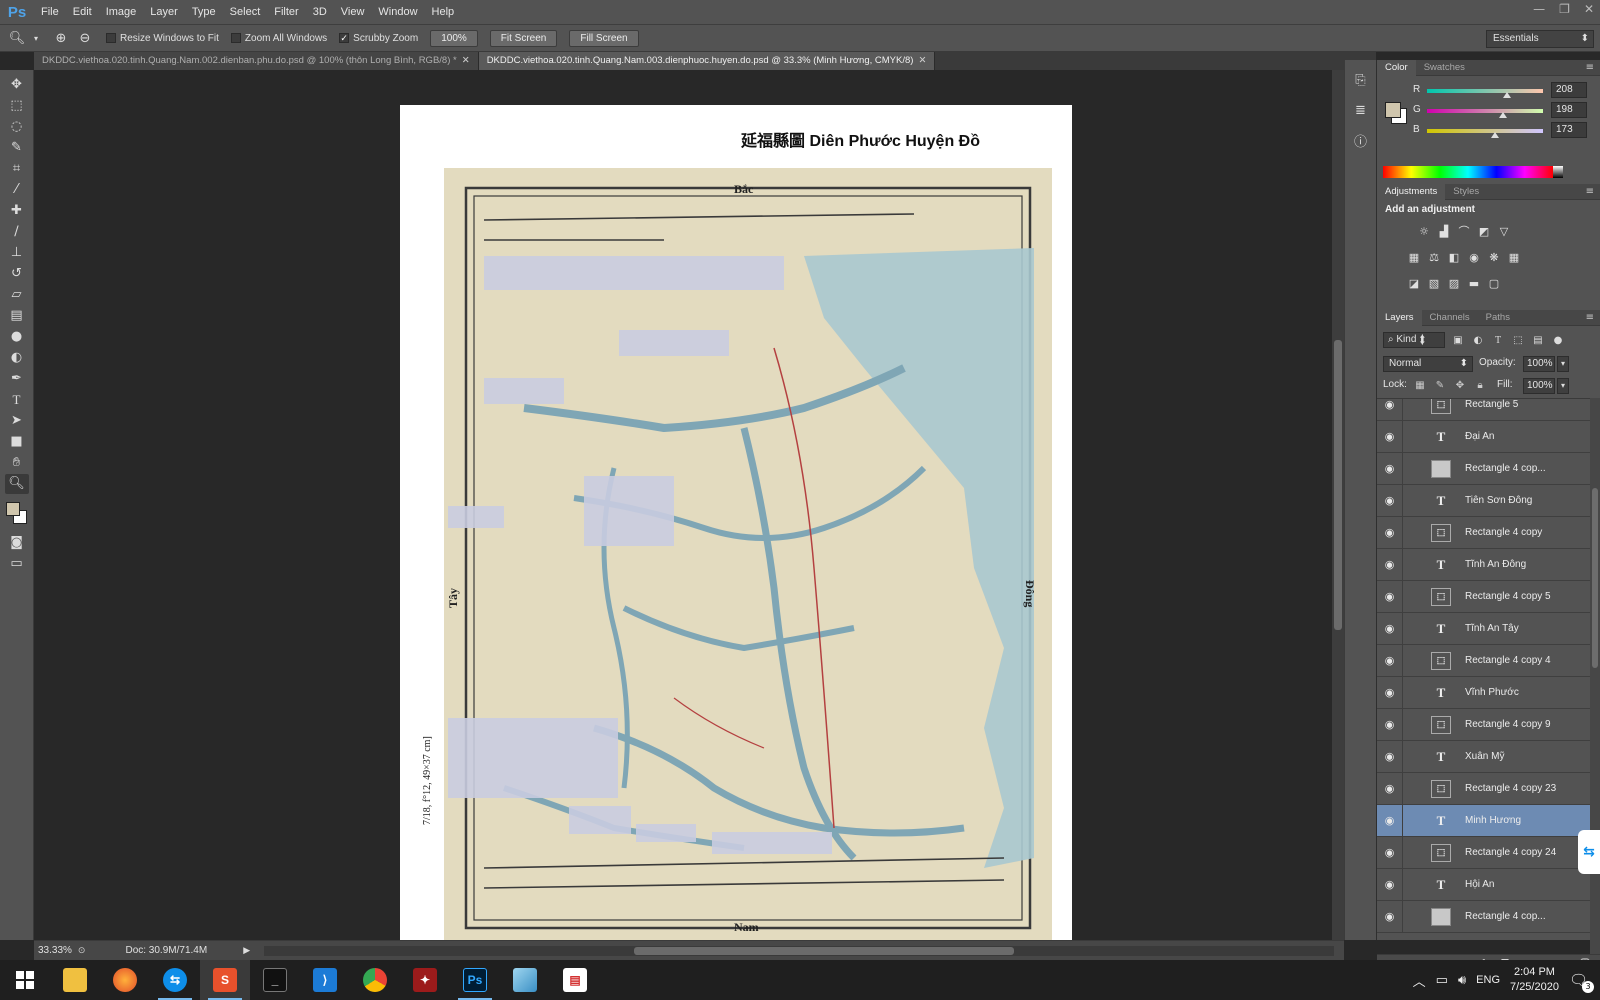  Describe the element at coordinates (1504, 231) in the screenshot. I see `vibrance-icon: ▽` at that location.